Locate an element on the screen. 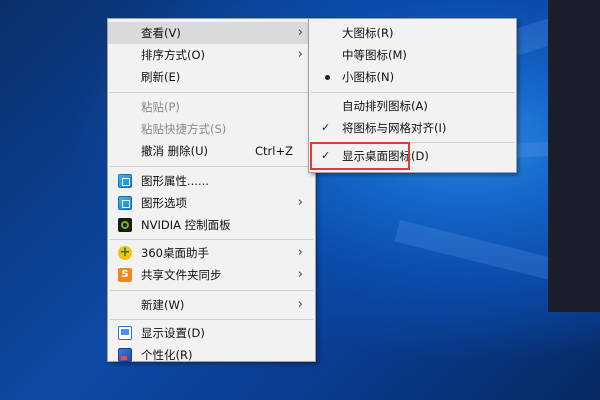 This screenshot has width=600, height=400. menu-item-label: 查看(V) is located at coordinates (161, 33).